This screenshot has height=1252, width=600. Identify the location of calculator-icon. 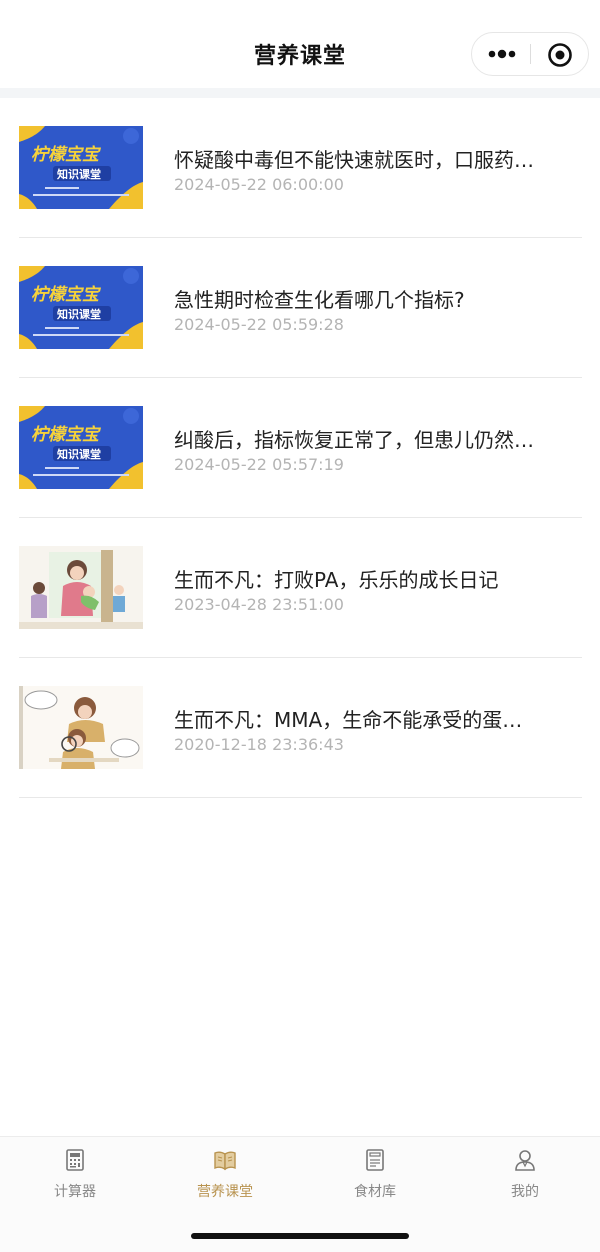
(75, 1160).